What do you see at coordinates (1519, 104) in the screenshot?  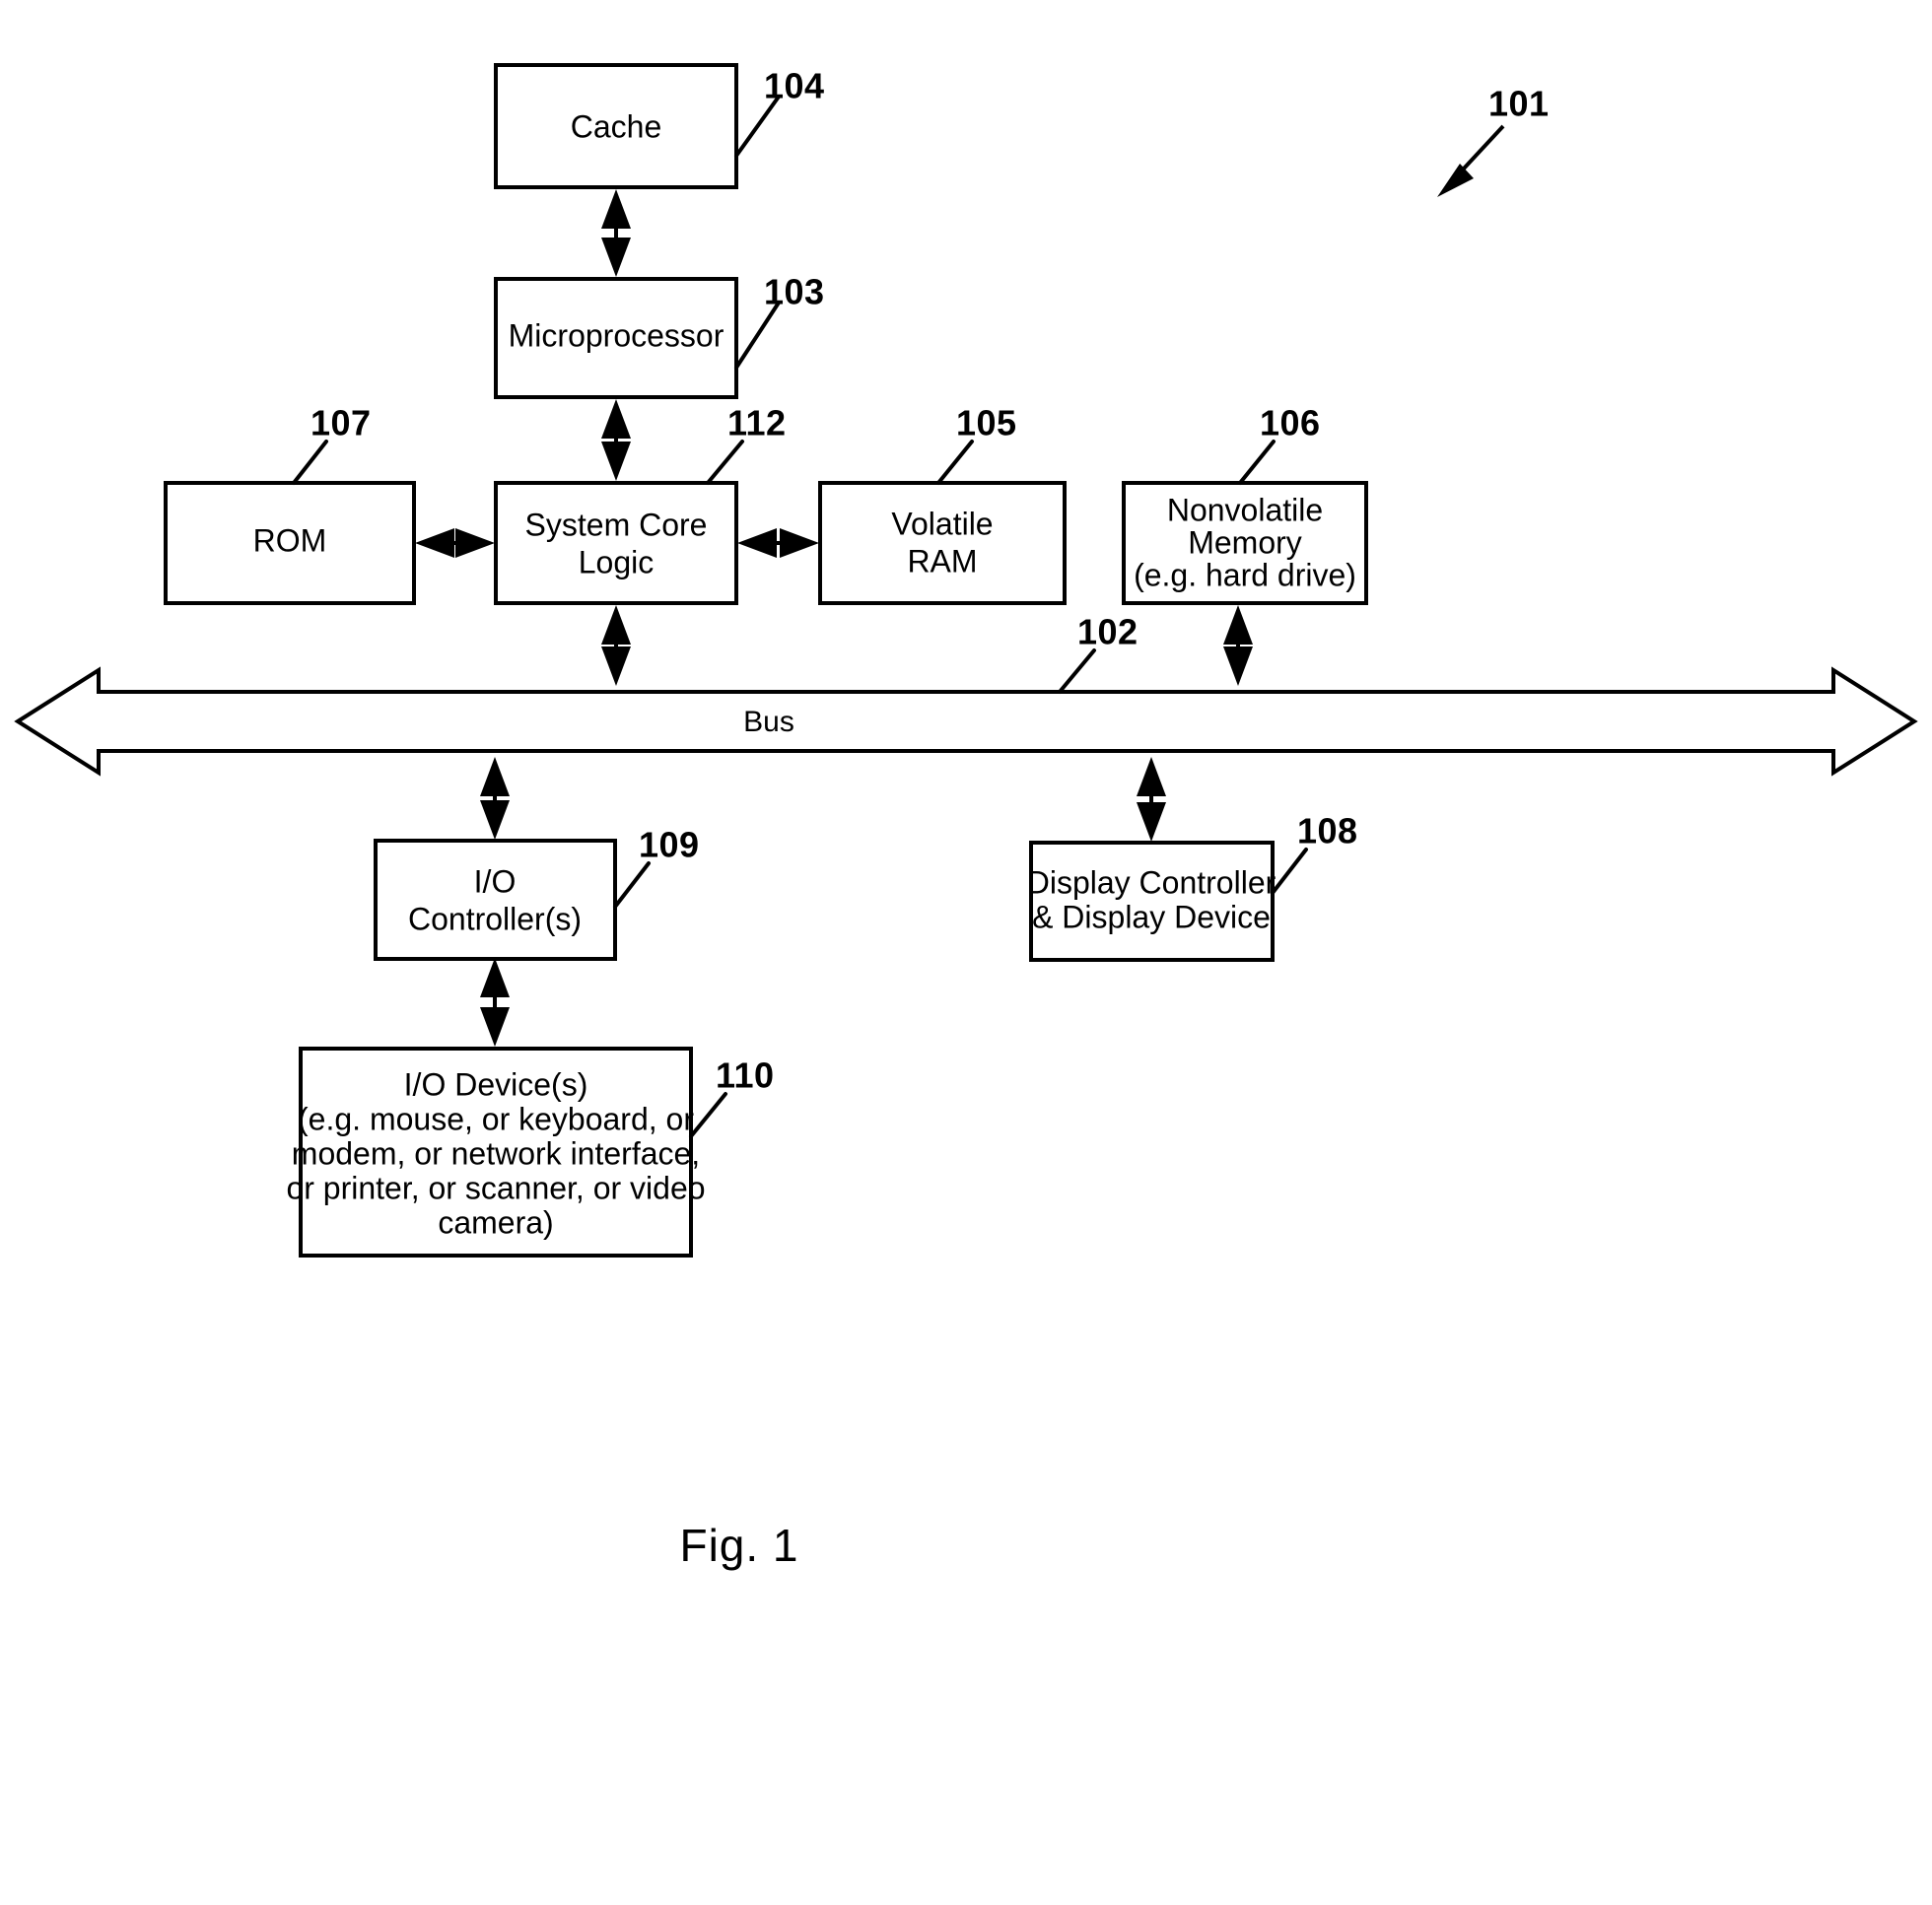 I see `ref-number-101: 101` at bounding box center [1519, 104].